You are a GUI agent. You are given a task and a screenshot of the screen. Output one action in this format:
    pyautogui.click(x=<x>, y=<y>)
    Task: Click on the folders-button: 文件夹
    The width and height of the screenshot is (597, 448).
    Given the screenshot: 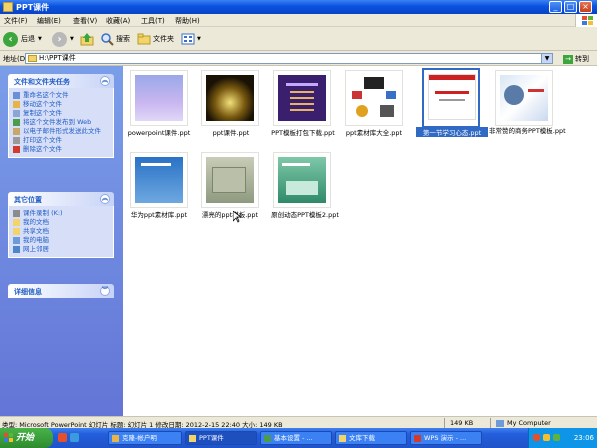 What is the action you would take?
    pyautogui.click(x=155, y=39)
    